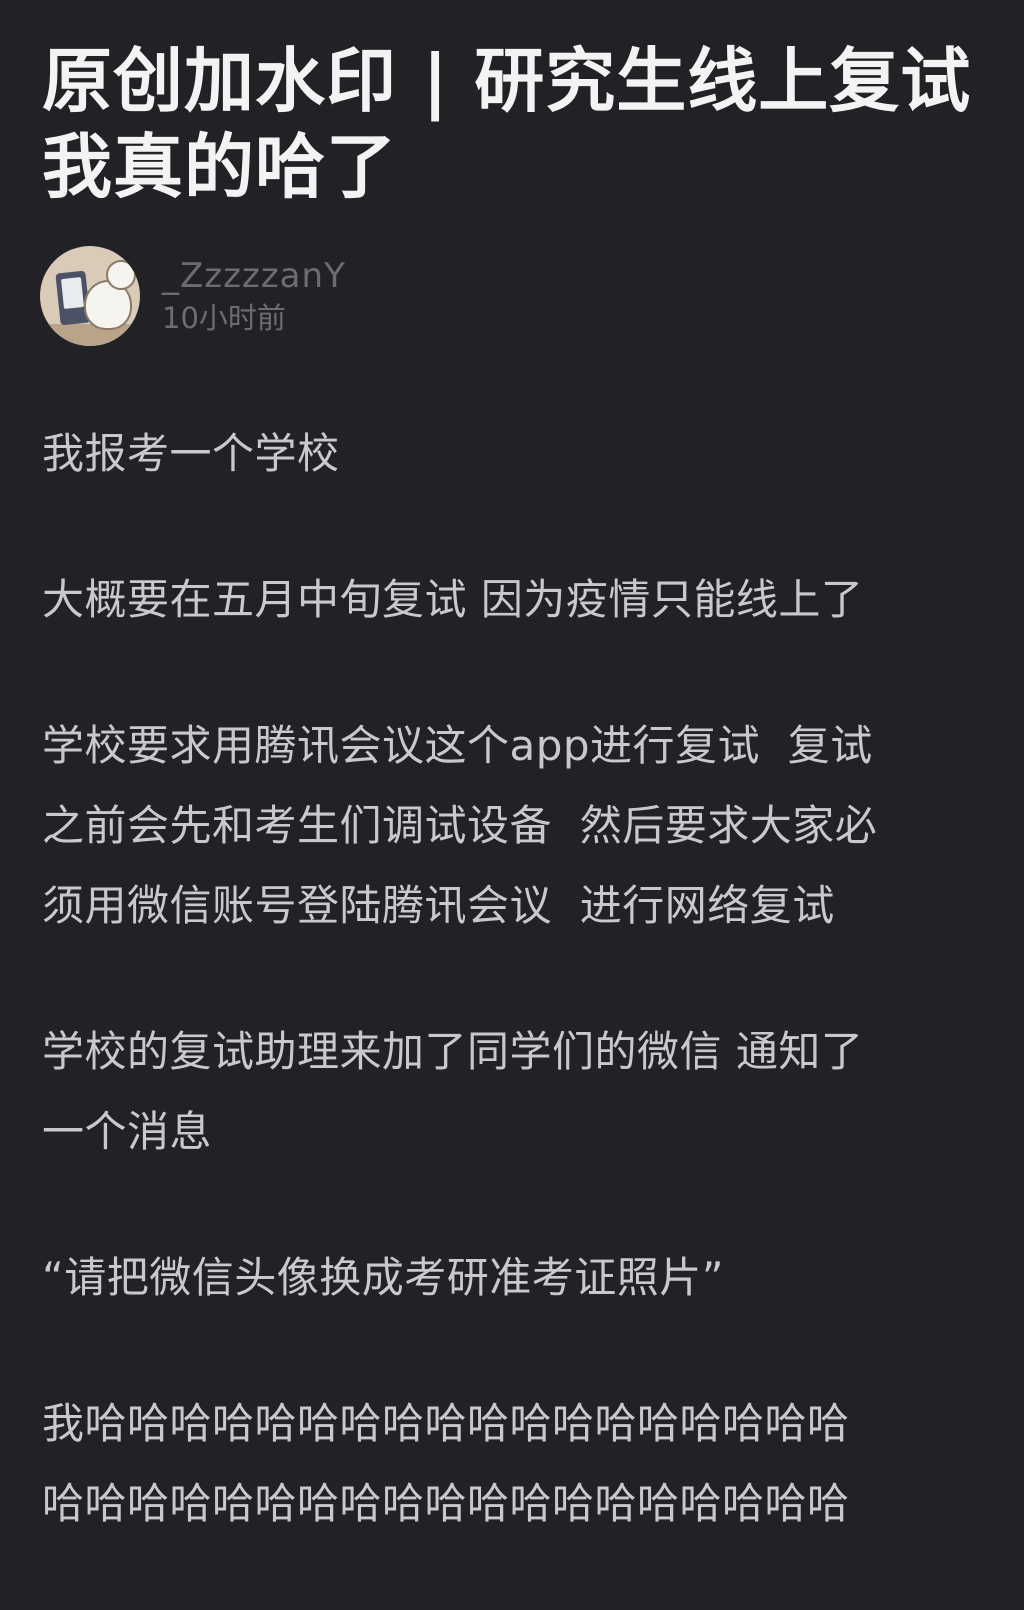 This screenshot has height=1610, width=1024. I want to click on post-paragraph: 我报考一个学校, so click(191, 453).